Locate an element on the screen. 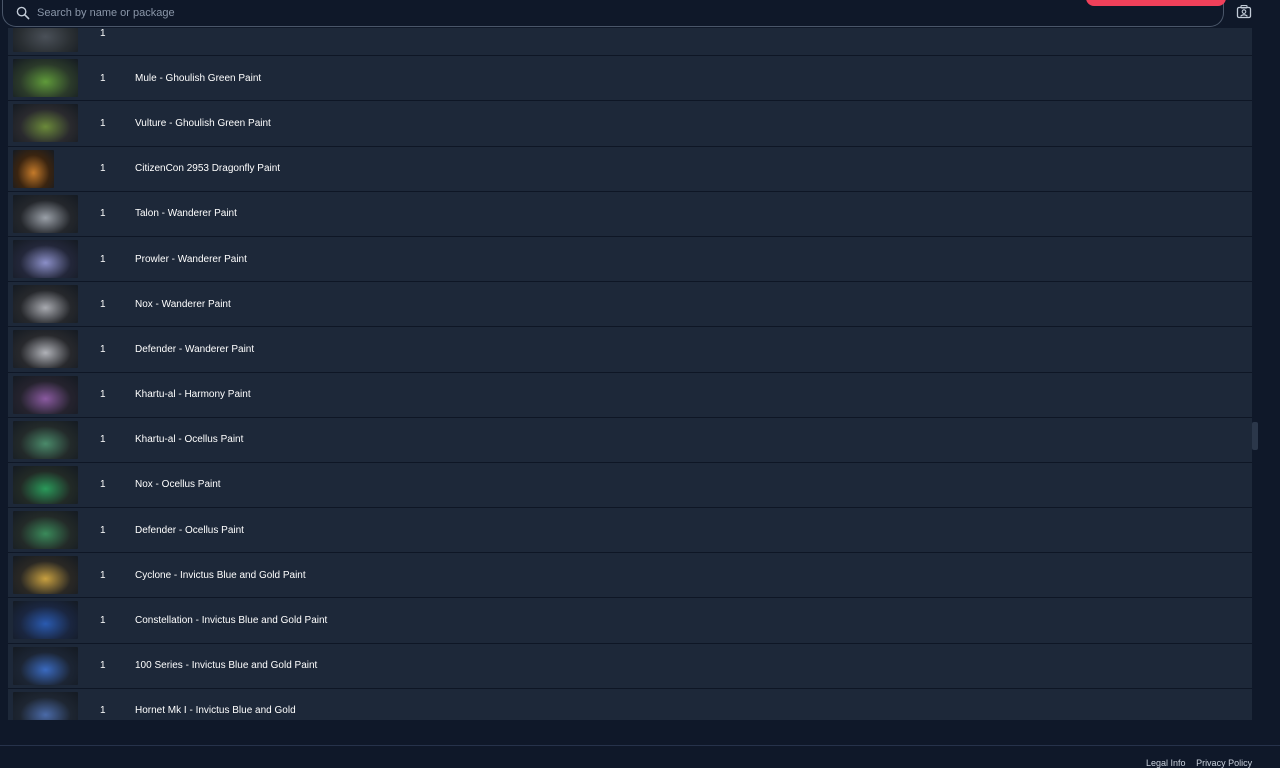 This screenshot has height=768, width=1280. table-row: 1 Cyclone - Invictus Blue and Gold Paint is located at coordinates (630, 576).